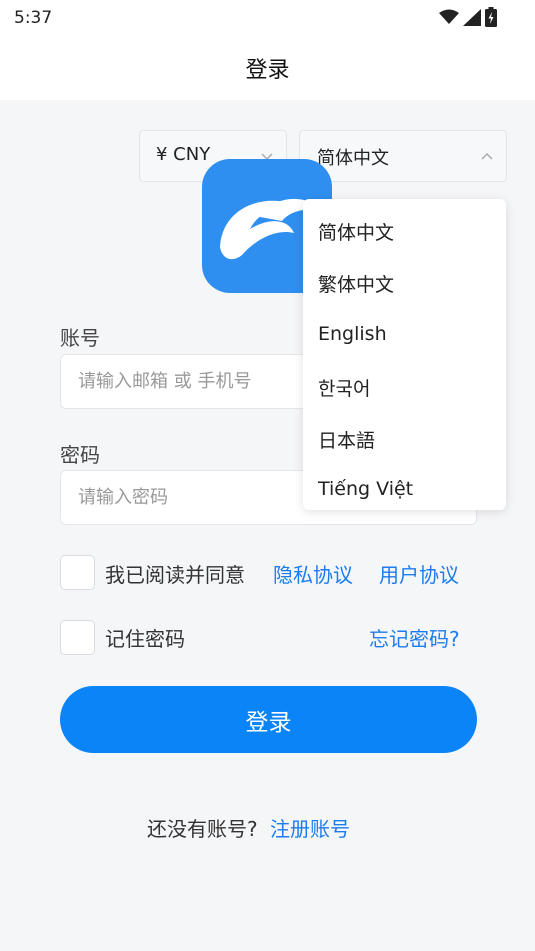 Image resolution: width=535 pixels, height=951 pixels. What do you see at coordinates (472, 17) in the screenshot?
I see `signal-icon` at bounding box center [472, 17].